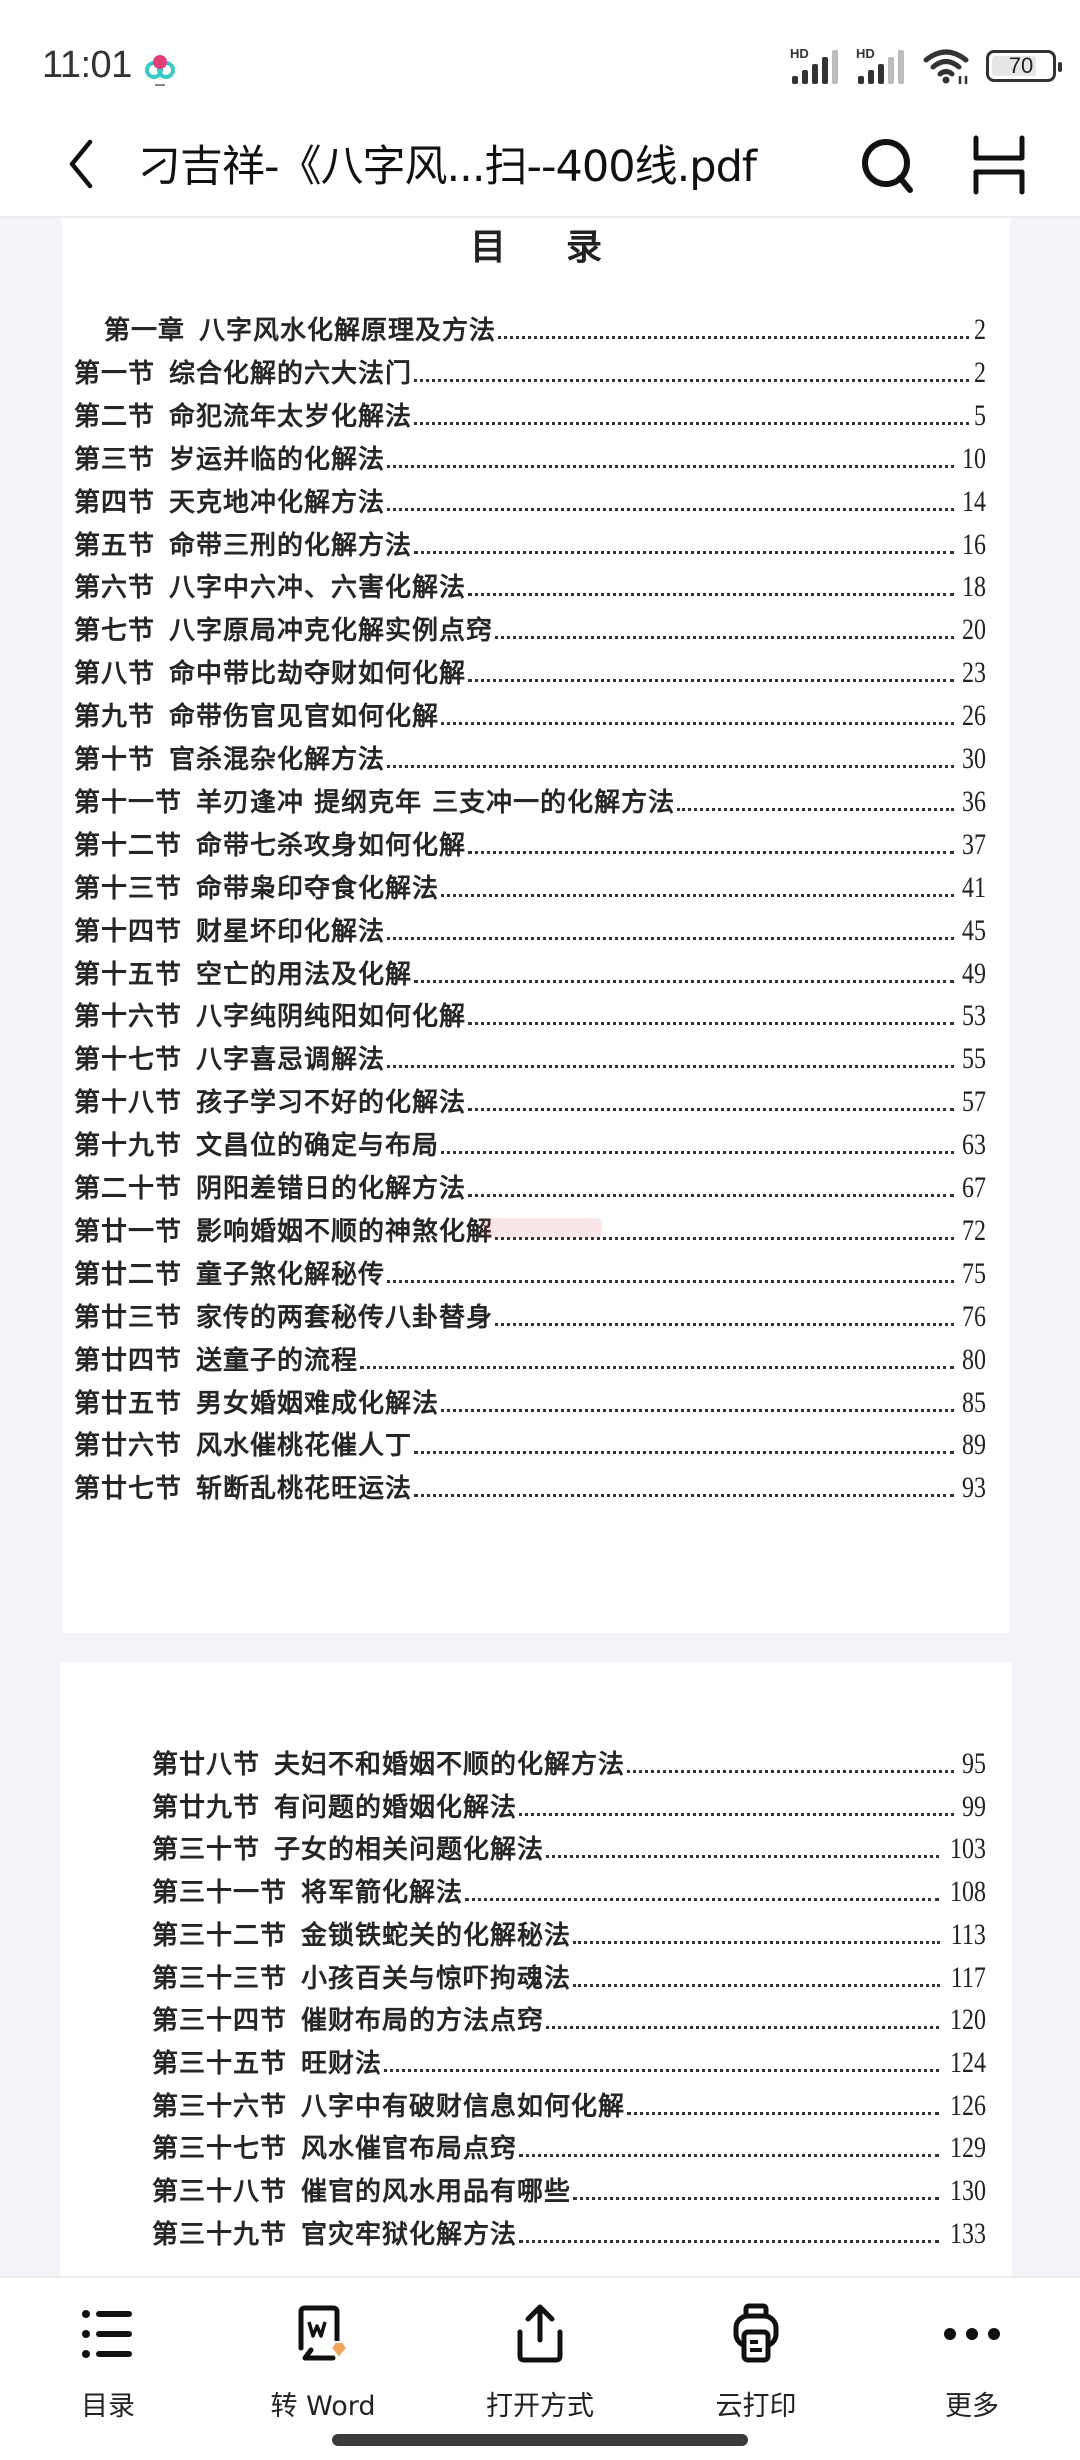 The height and width of the screenshot is (2460, 1080). What do you see at coordinates (569, 2189) in the screenshot?
I see `toc-entry: 第三十八节 催官的风水用品有哪些 130` at bounding box center [569, 2189].